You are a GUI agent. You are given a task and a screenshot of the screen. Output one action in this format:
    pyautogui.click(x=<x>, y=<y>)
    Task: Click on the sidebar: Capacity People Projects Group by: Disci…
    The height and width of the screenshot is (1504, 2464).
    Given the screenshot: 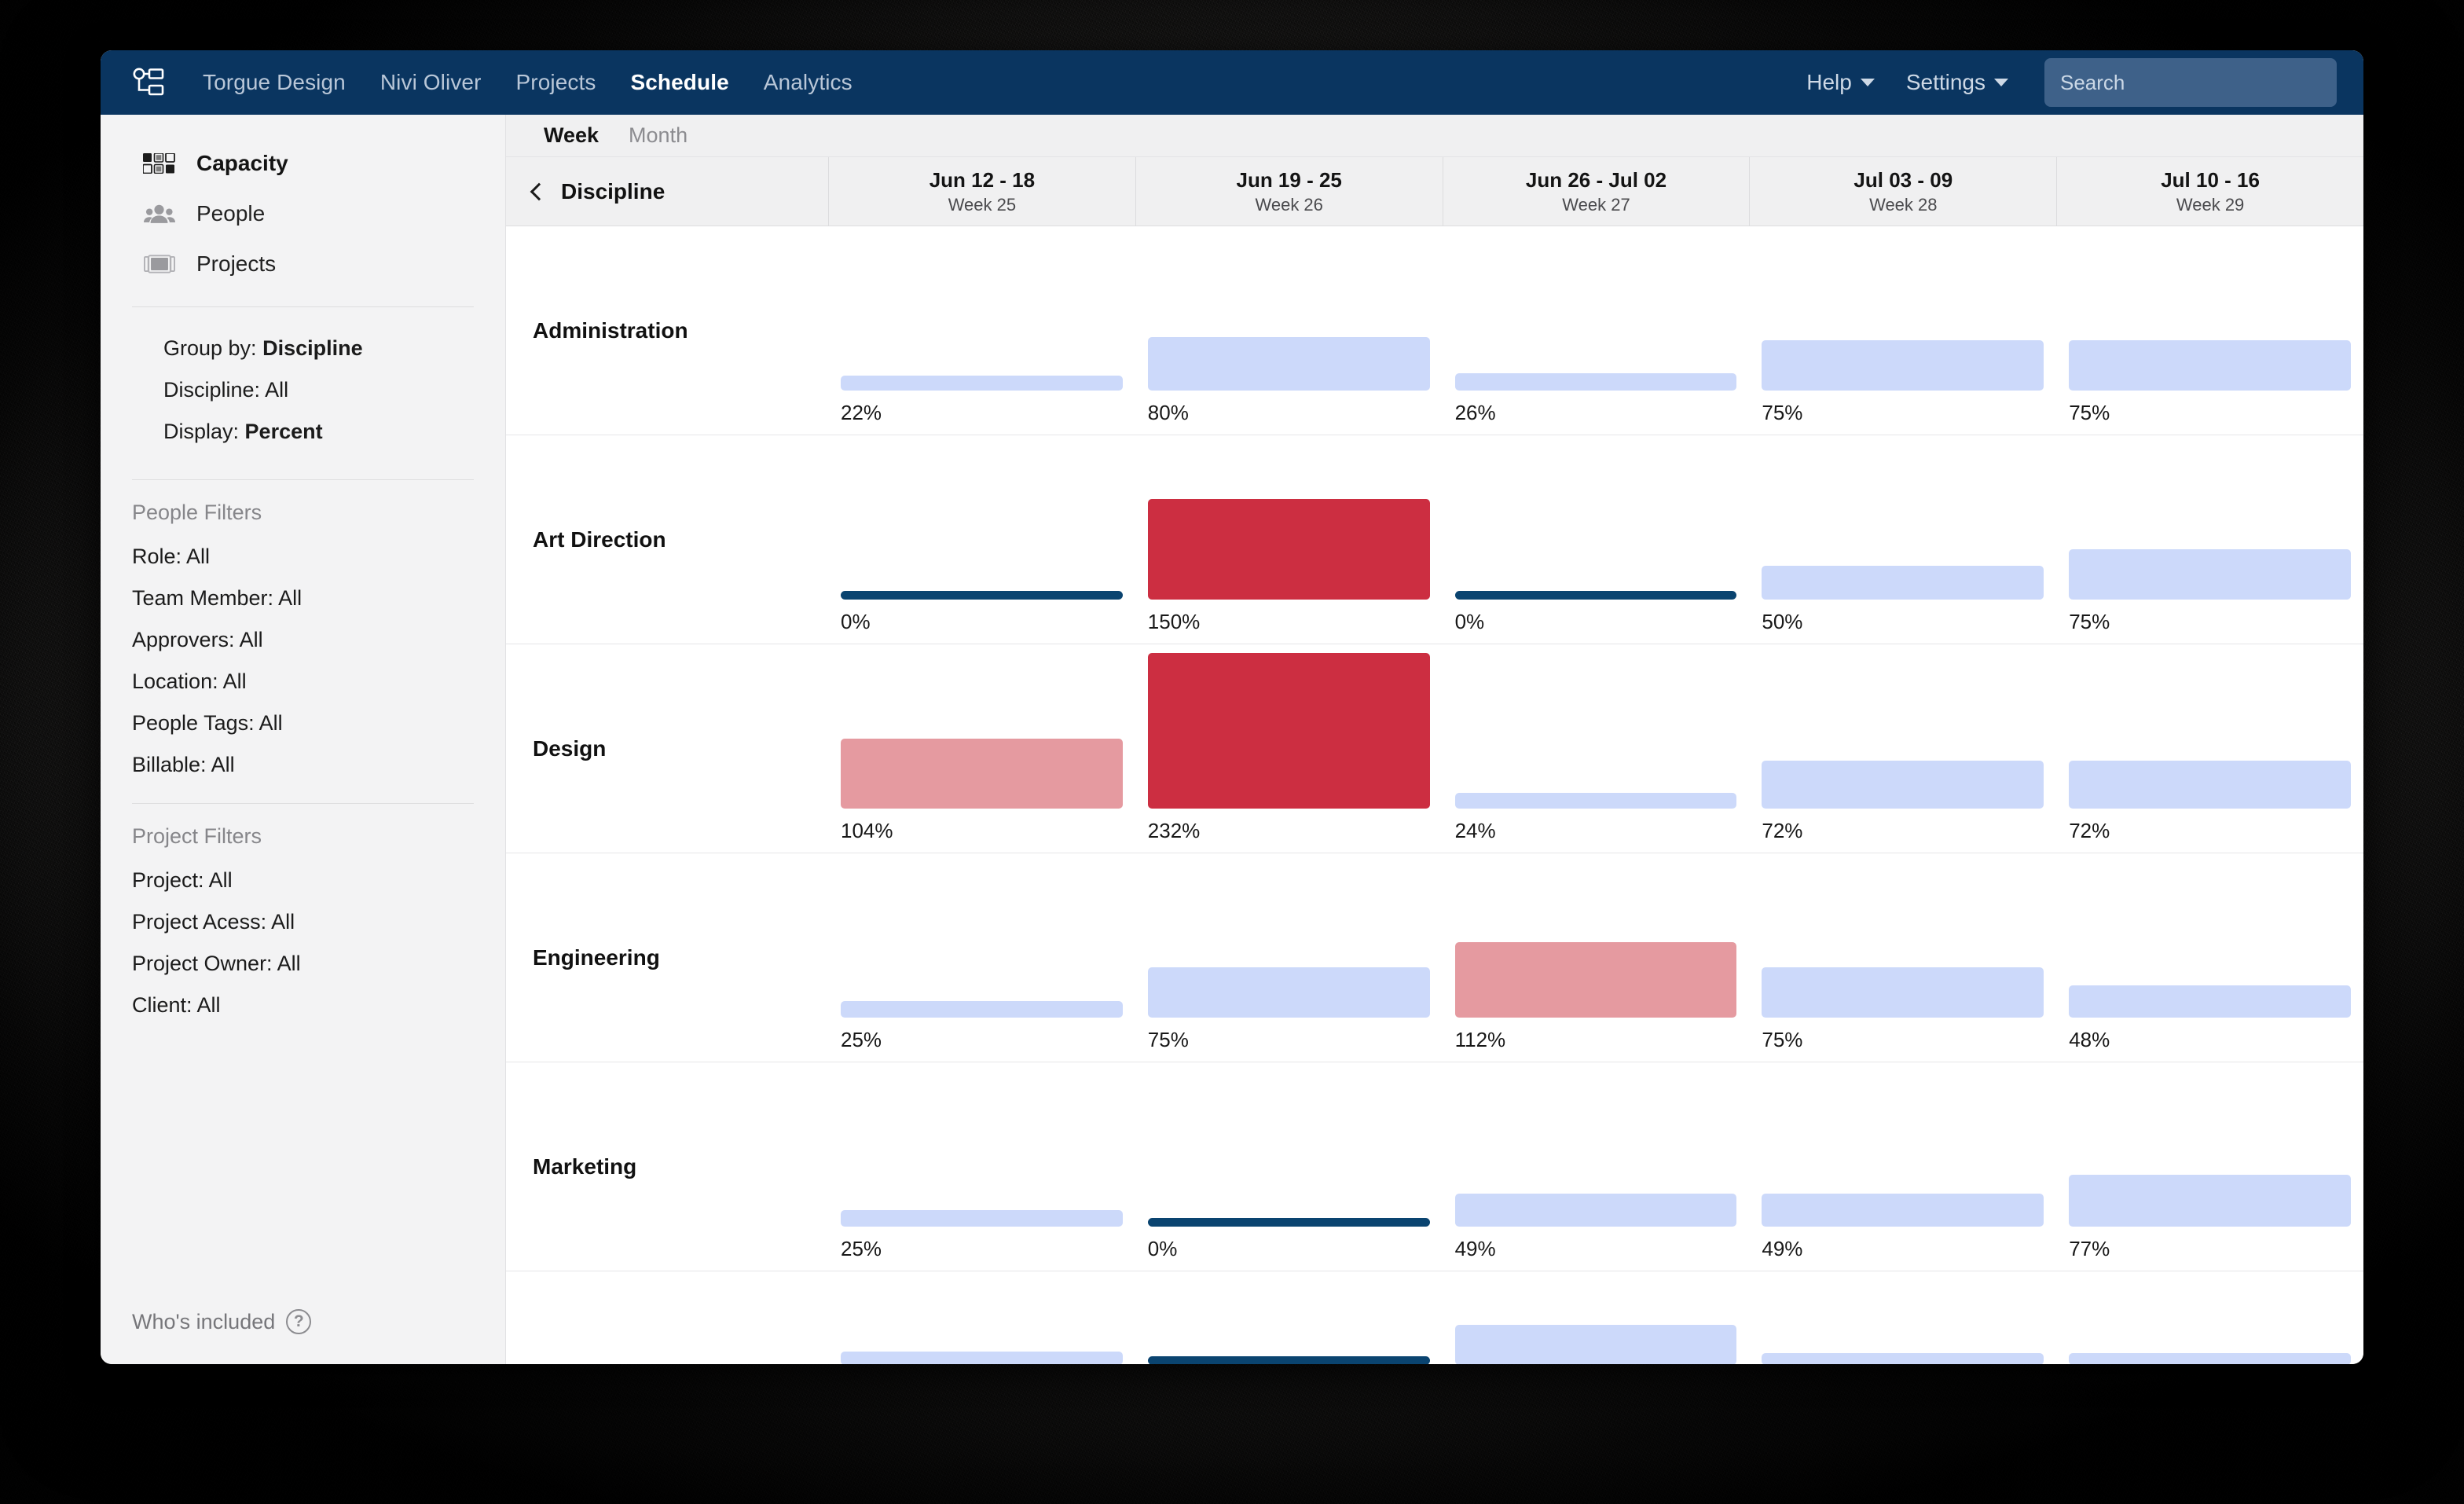 What is the action you would take?
    pyautogui.click(x=303, y=739)
    